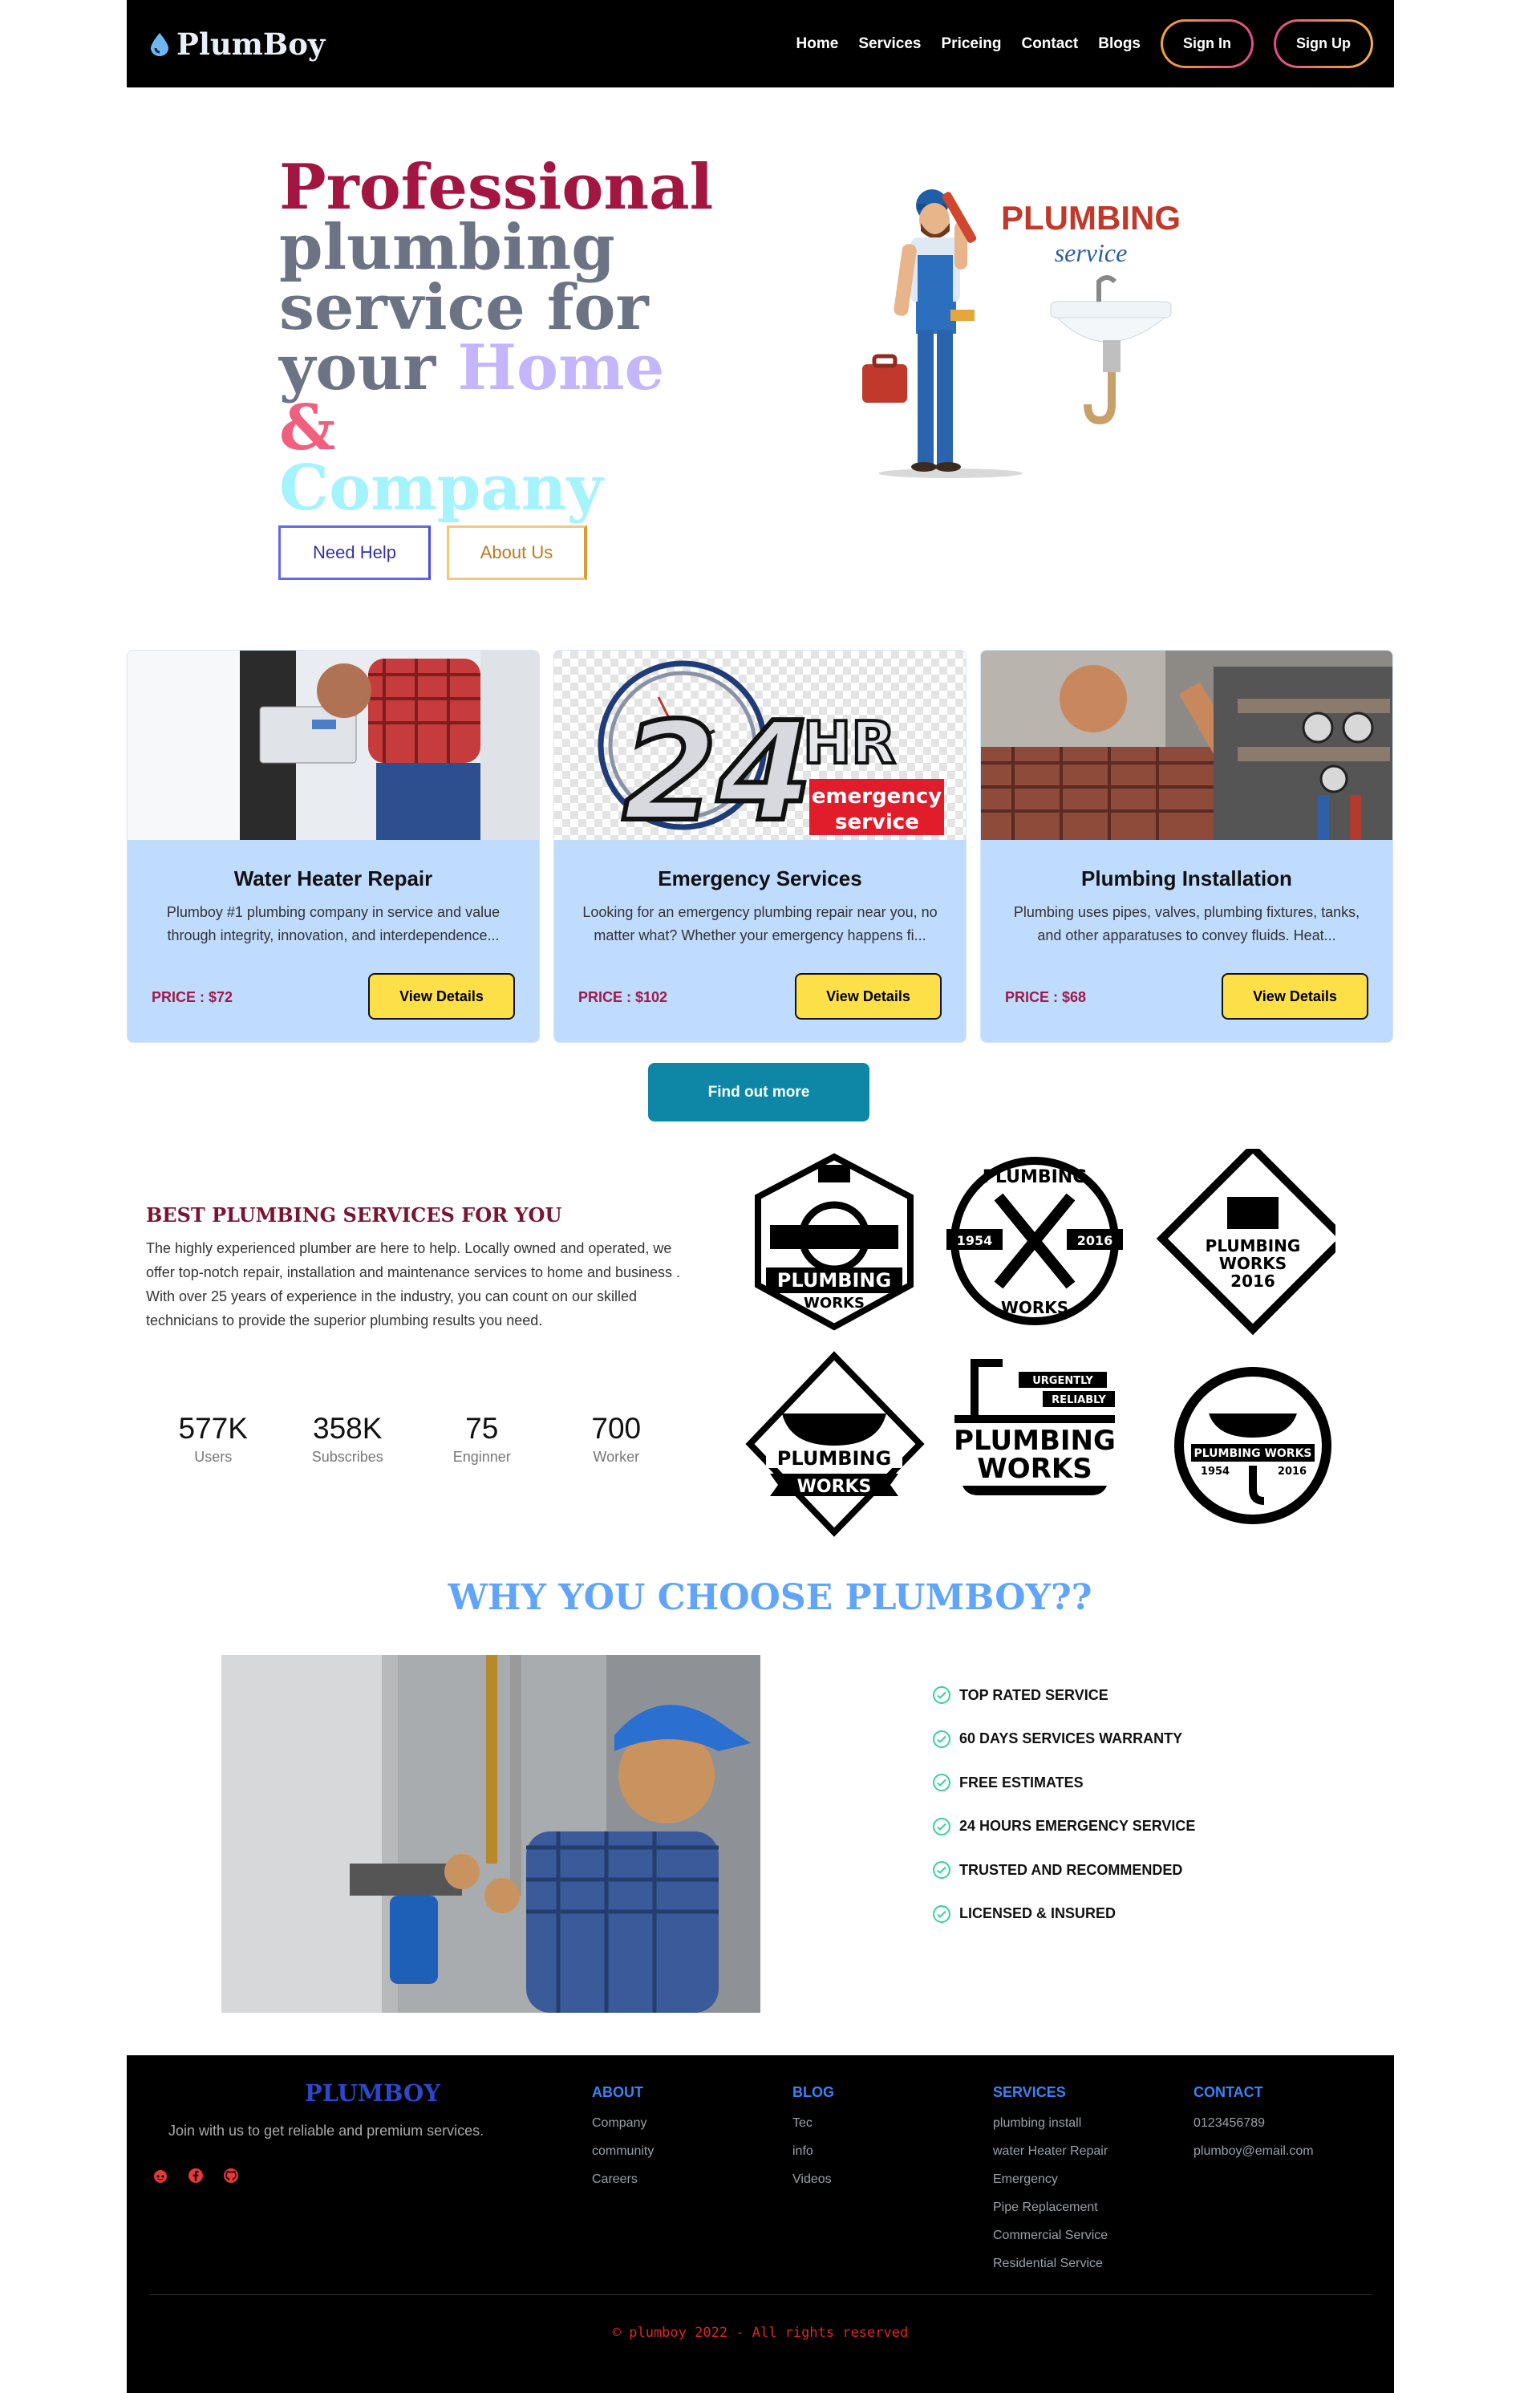 The width and height of the screenshot is (1540, 2393). I want to click on footer-link: Commercial Service, so click(1050, 2235).